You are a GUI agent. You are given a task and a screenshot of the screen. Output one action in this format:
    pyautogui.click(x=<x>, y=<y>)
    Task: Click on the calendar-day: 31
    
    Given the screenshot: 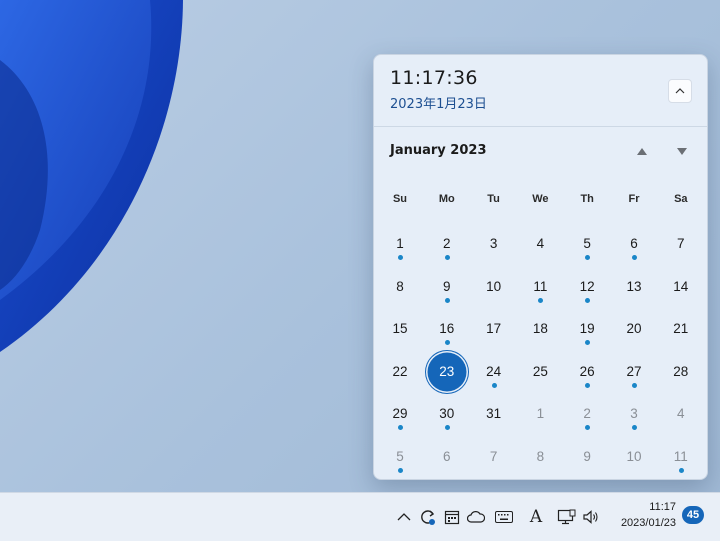 What is the action you would take?
    pyautogui.click(x=494, y=414)
    